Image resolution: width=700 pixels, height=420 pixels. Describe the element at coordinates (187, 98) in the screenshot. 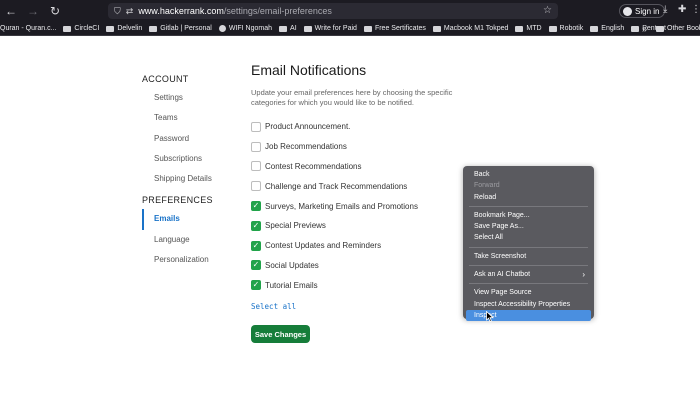

I see `sidebar-item-settings: Settings` at that location.